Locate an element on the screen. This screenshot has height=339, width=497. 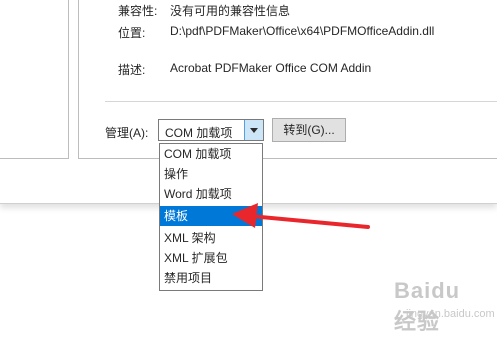
arrow-shaft is located at coordinates (309, 221).